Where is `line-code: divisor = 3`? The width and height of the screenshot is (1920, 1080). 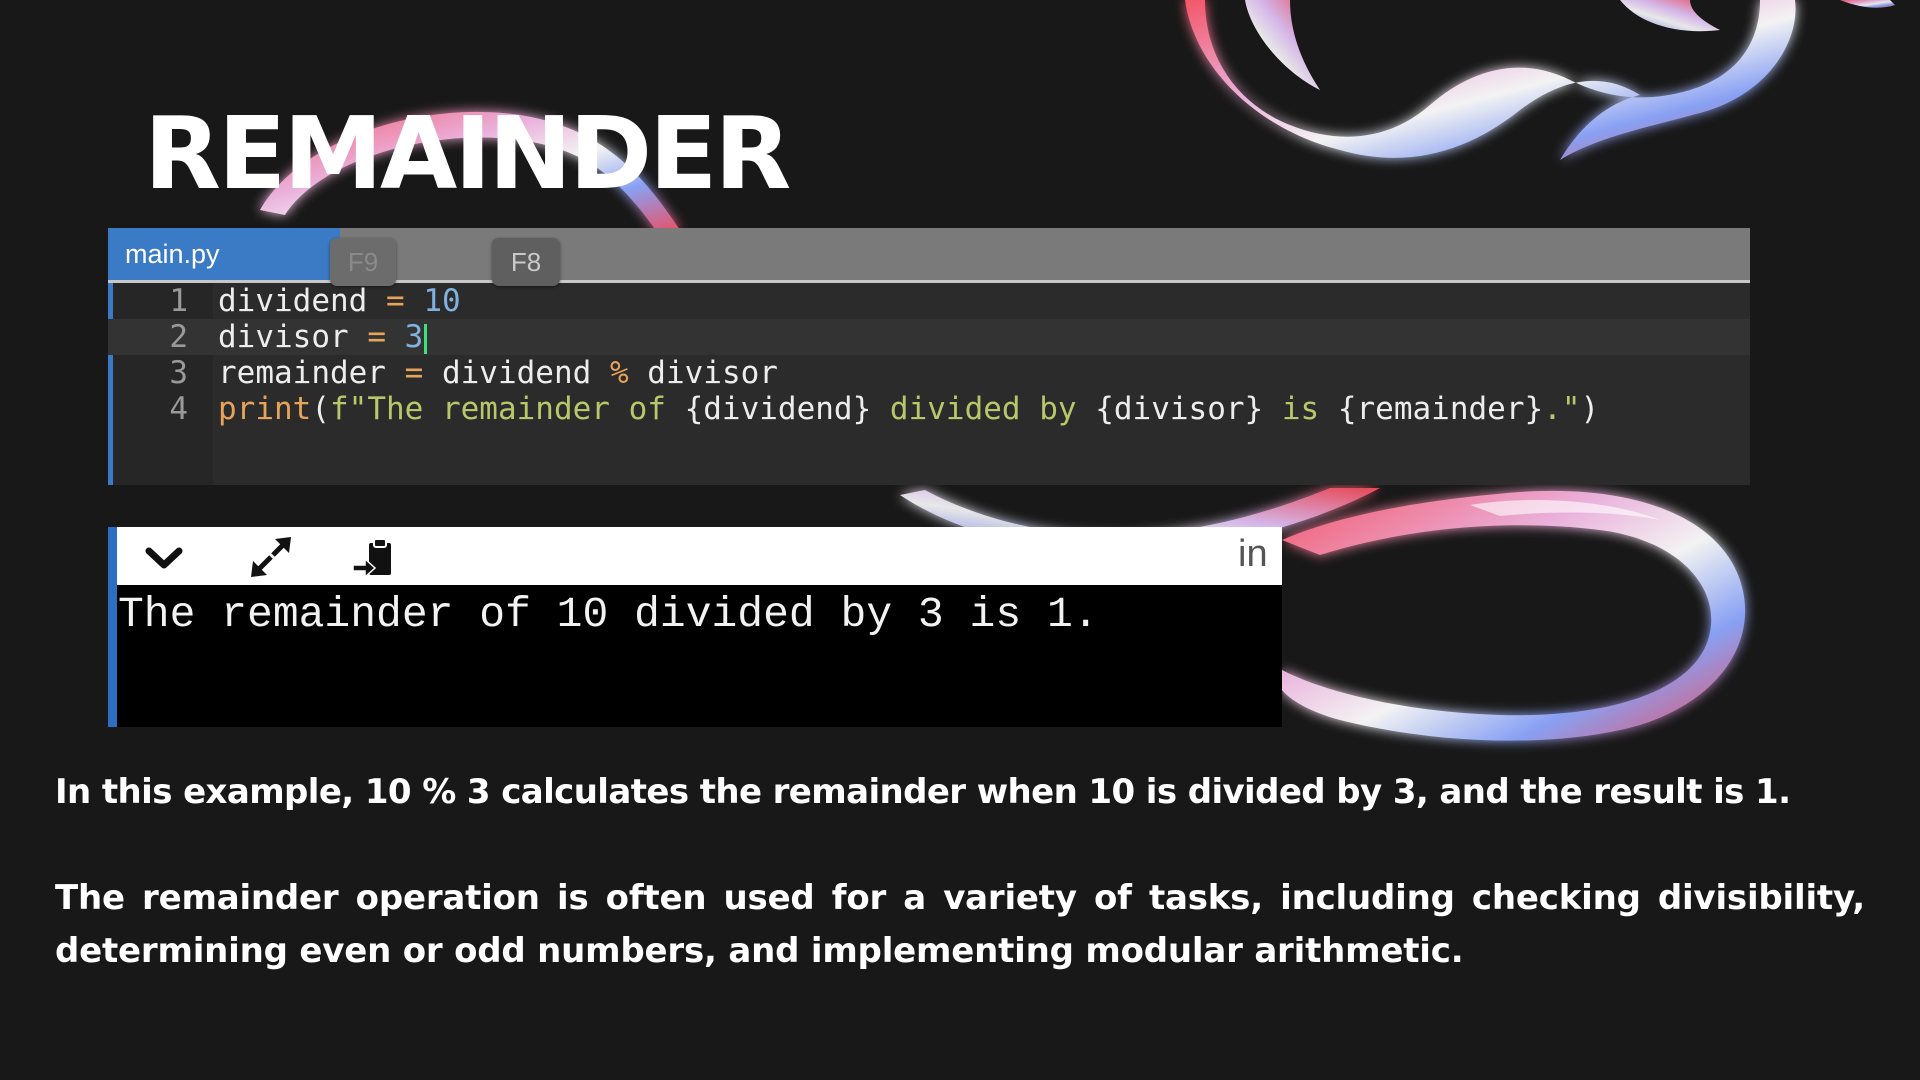
line-code: divisor = 3 is located at coordinates (323, 337).